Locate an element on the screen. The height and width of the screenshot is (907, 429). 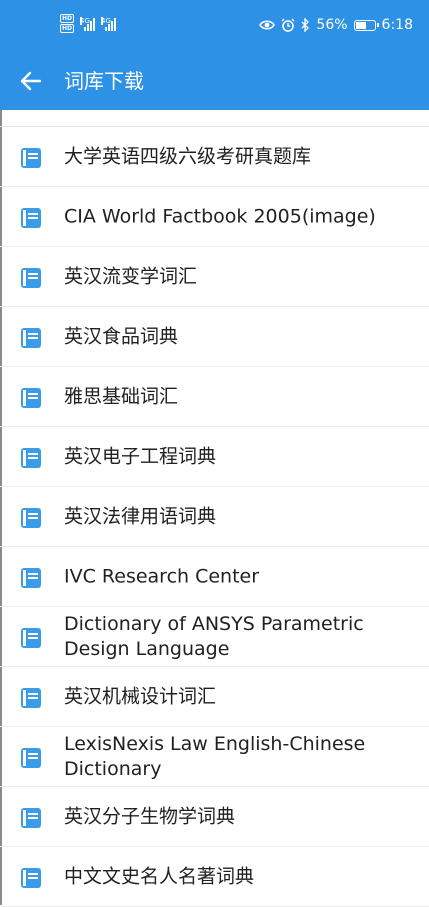
network-type-1: 4G is located at coordinates (85, 20).